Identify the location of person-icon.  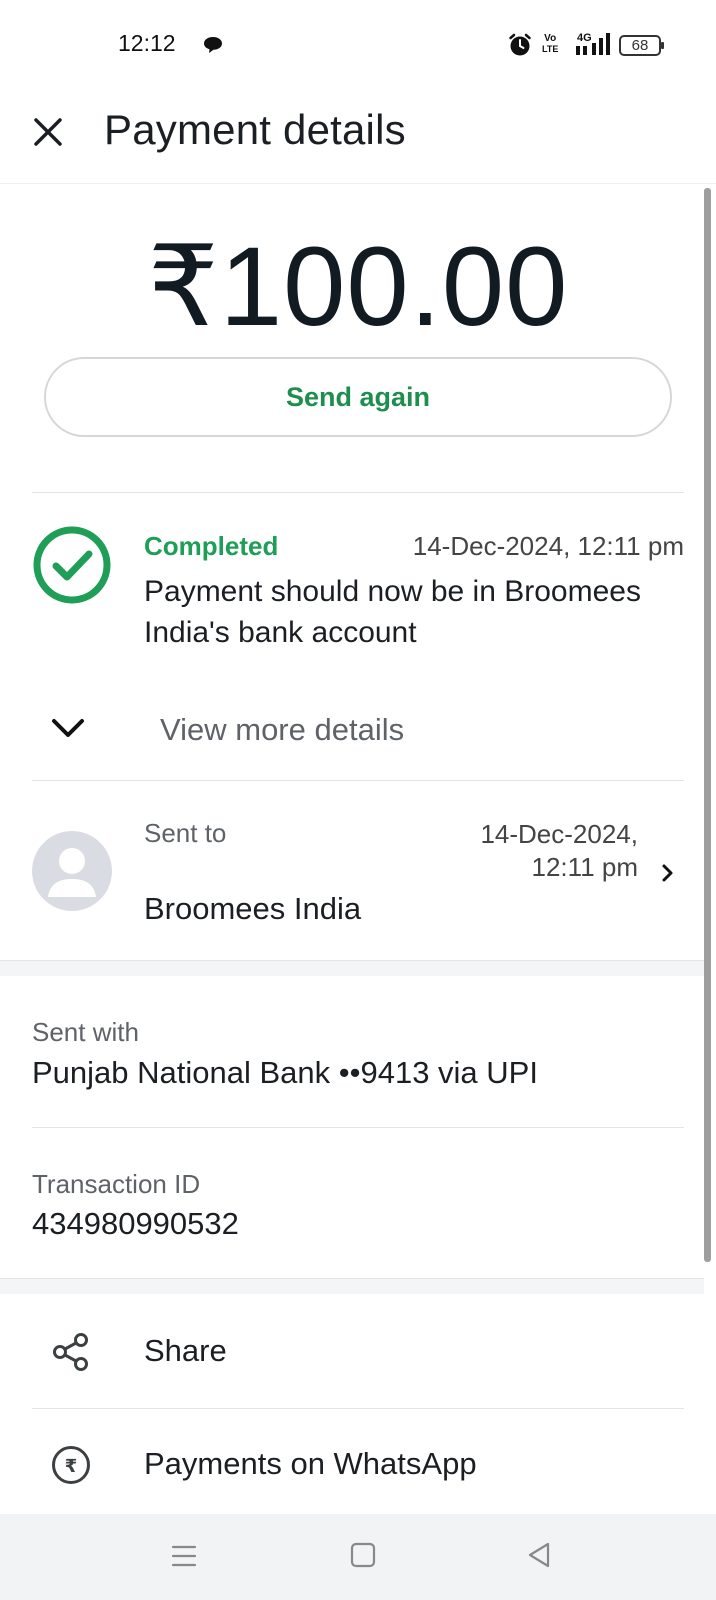
(72, 872).